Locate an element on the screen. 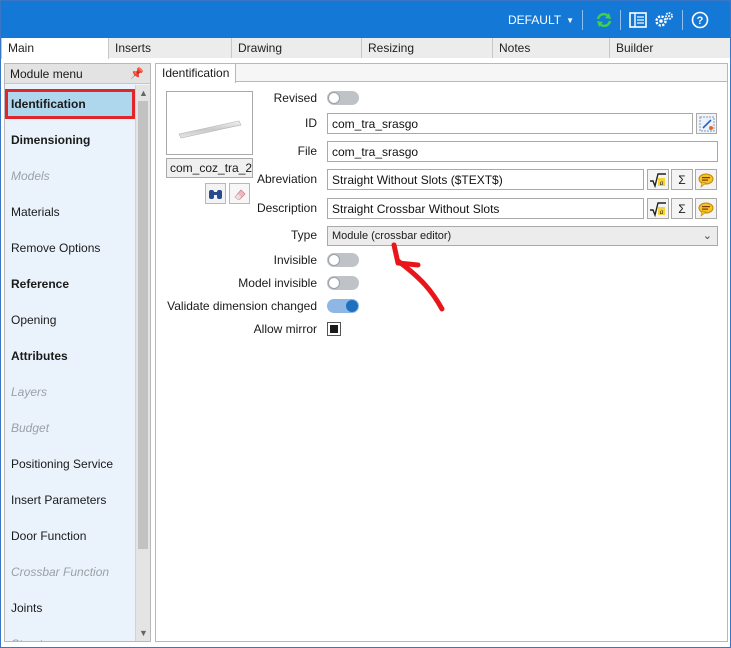  menu-scrollbar: ▲ ▼ is located at coordinates (142, 363).